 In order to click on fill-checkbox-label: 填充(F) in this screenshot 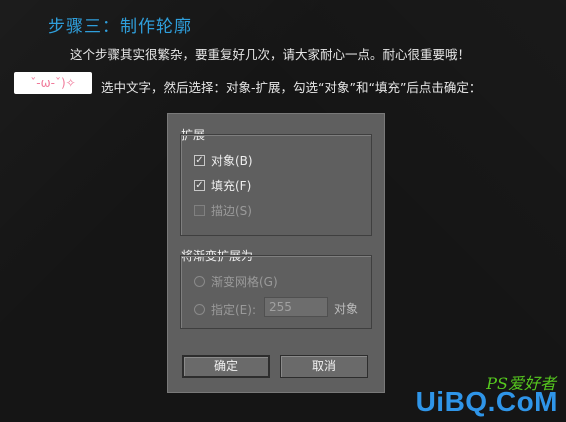, I will do `click(231, 186)`.